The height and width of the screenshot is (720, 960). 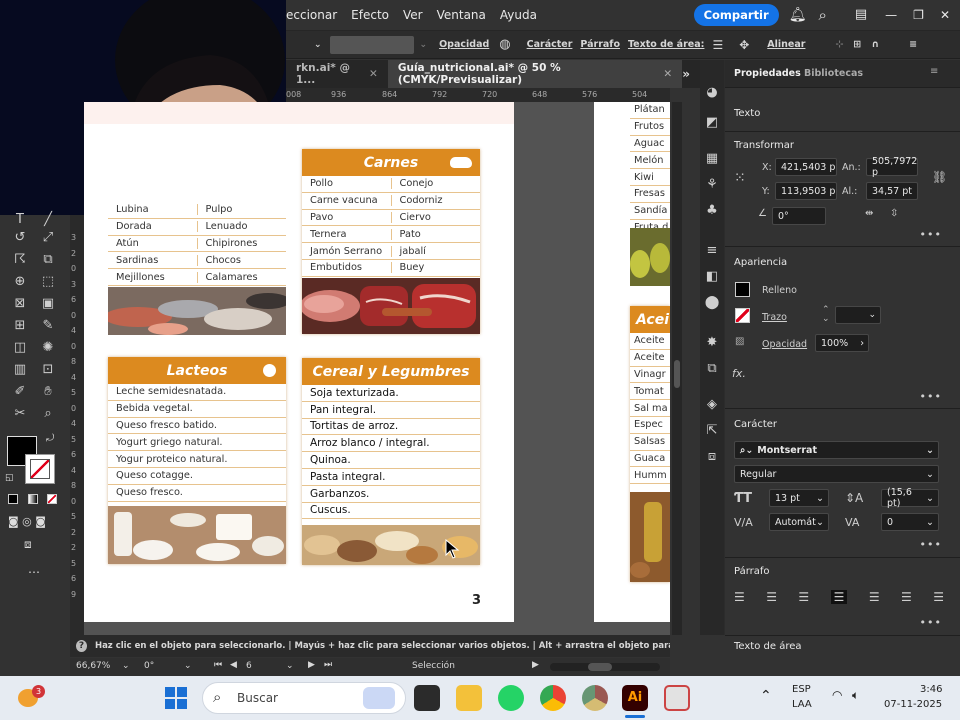 I want to click on eraser-tool-icon: ✂, so click(x=20, y=413).